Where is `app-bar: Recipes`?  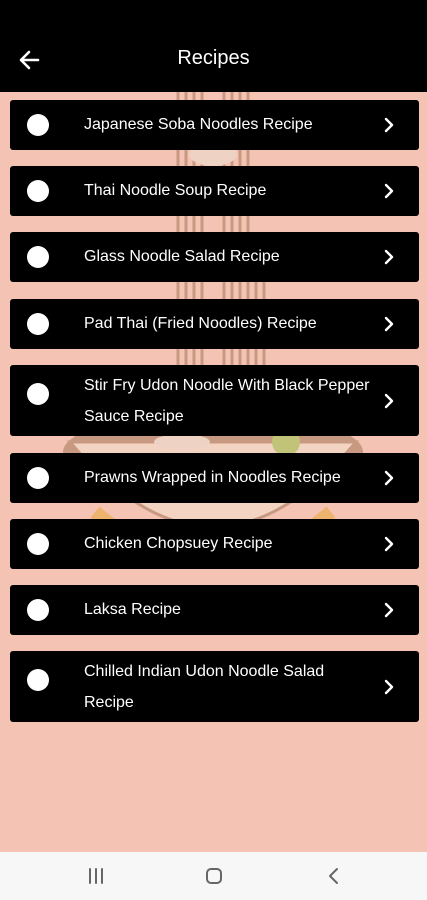 app-bar: Recipes is located at coordinates (213, 58).